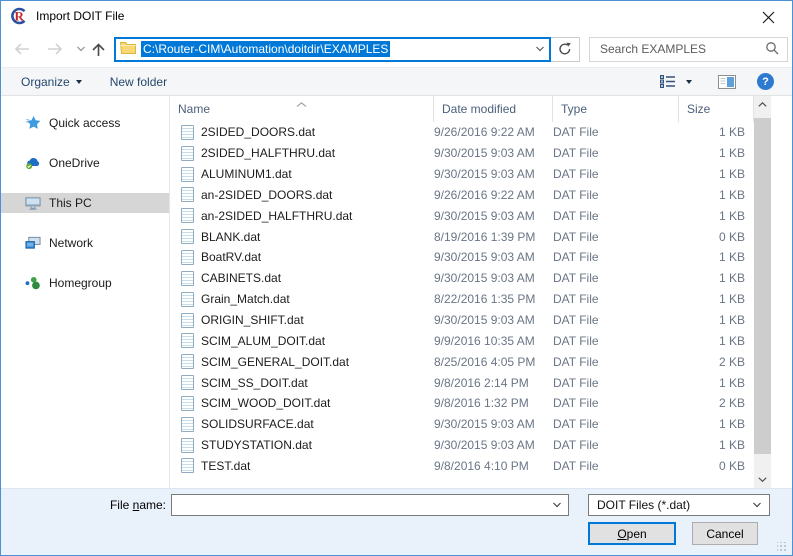 The width and height of the screenshot is (793, 556). I want to click on folder-icon, so click(127, 49).